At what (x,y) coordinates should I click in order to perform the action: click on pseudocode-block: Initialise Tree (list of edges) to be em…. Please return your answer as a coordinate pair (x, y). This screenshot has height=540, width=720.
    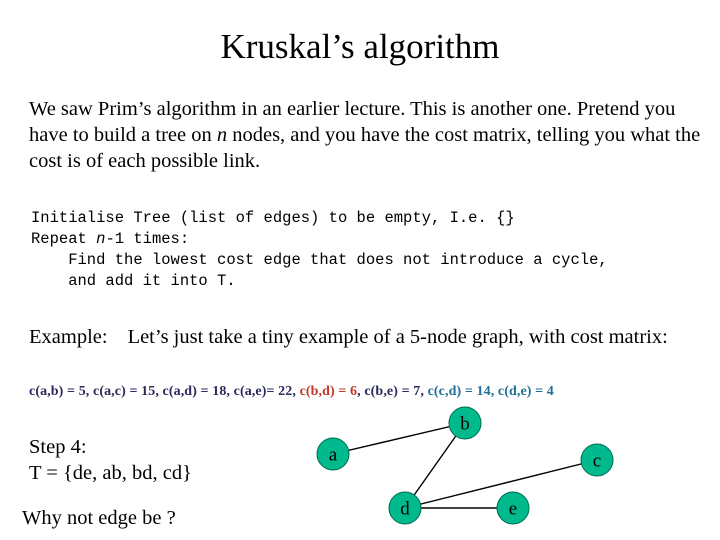
    Looking at the image, I should click on (375, 250).